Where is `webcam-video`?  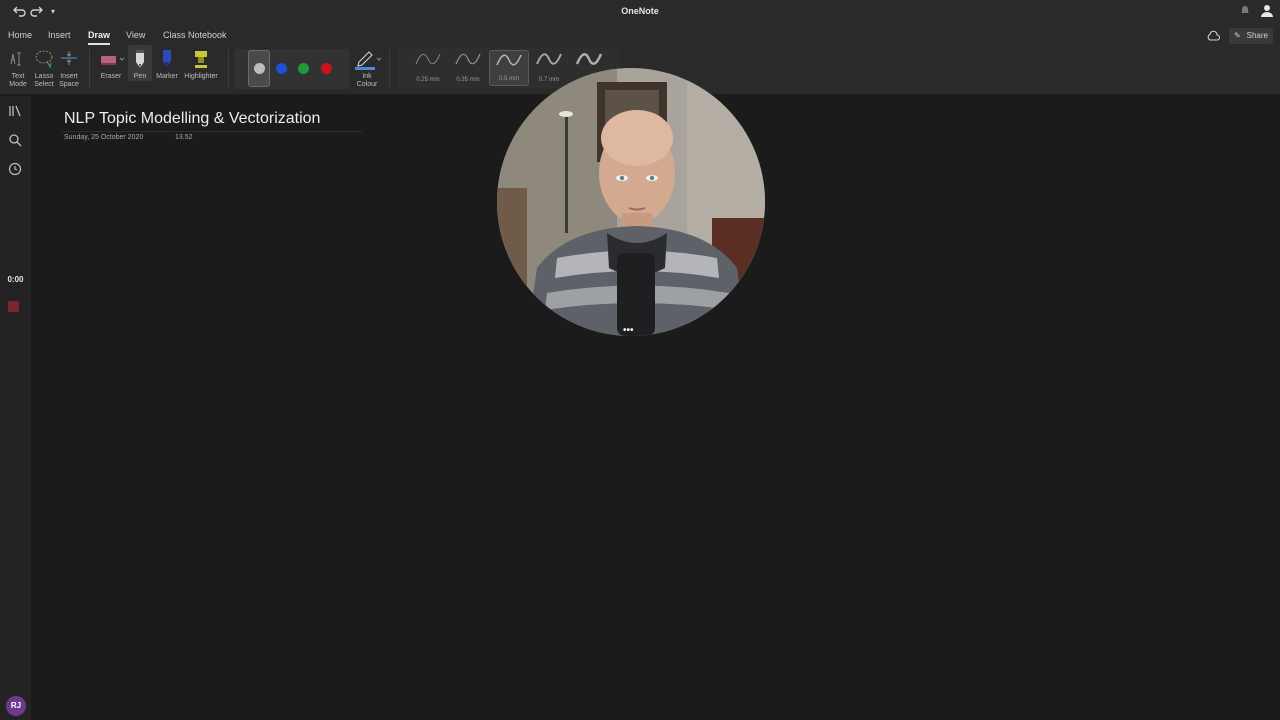 webcam-video is located at coordinates (631, 202).